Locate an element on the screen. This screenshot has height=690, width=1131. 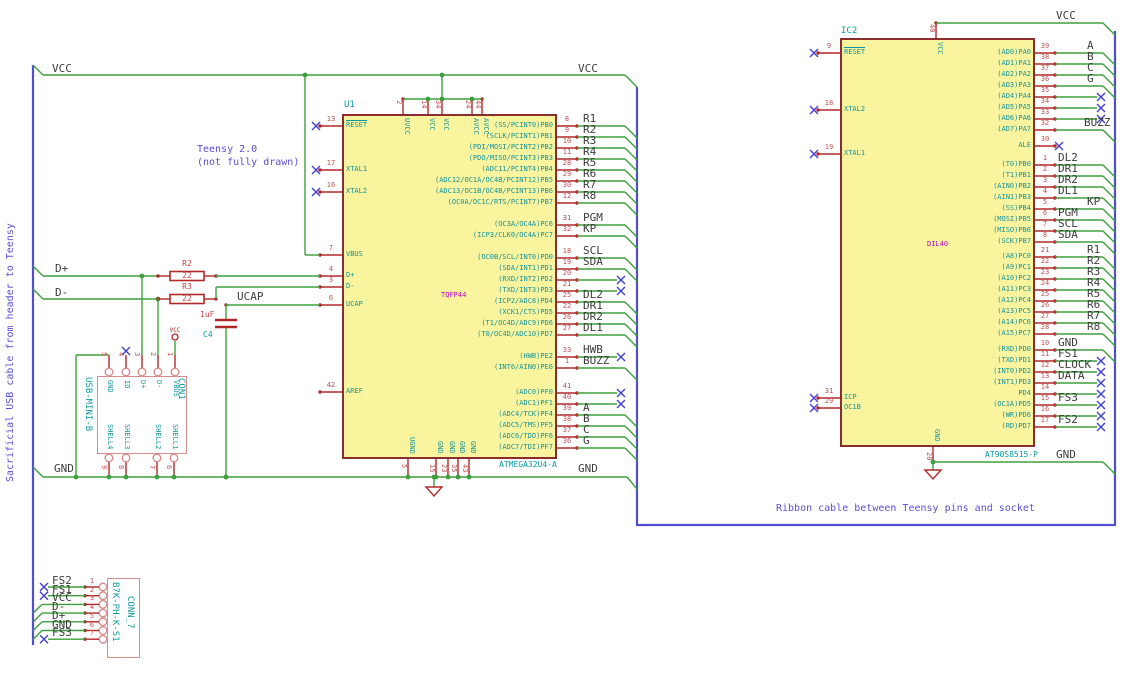
pin-name: VCC is located at coordinates (432, 124).